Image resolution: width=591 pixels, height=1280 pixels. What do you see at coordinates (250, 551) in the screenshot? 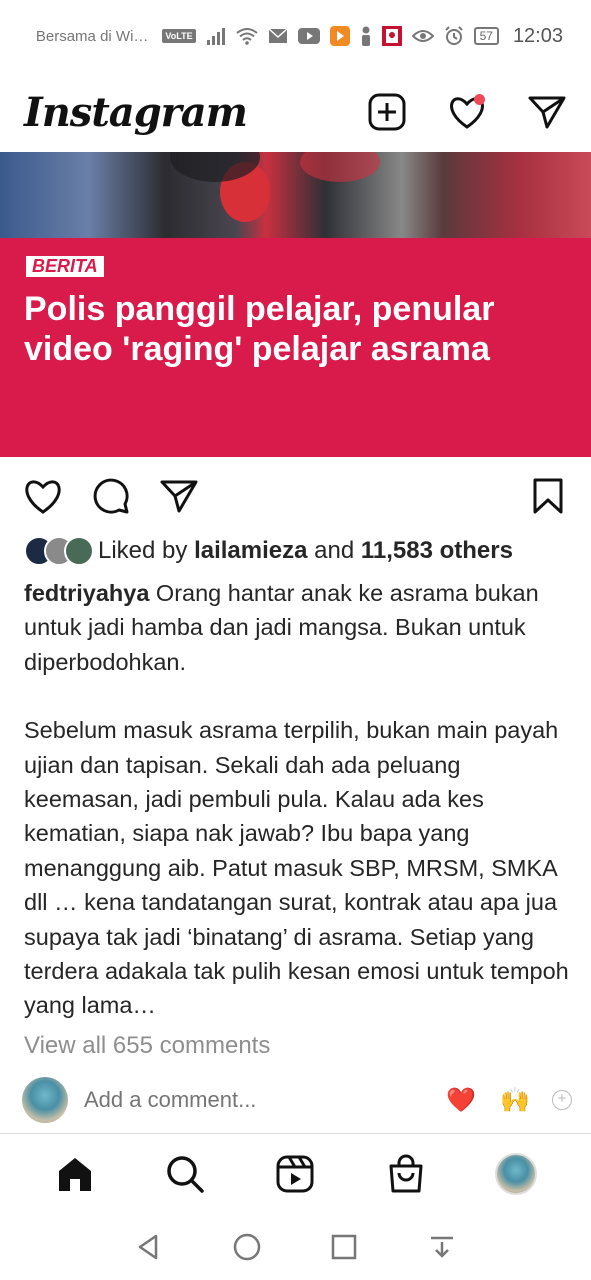
I see `liker-username: lailamieza` at bounding box center [250, 551].